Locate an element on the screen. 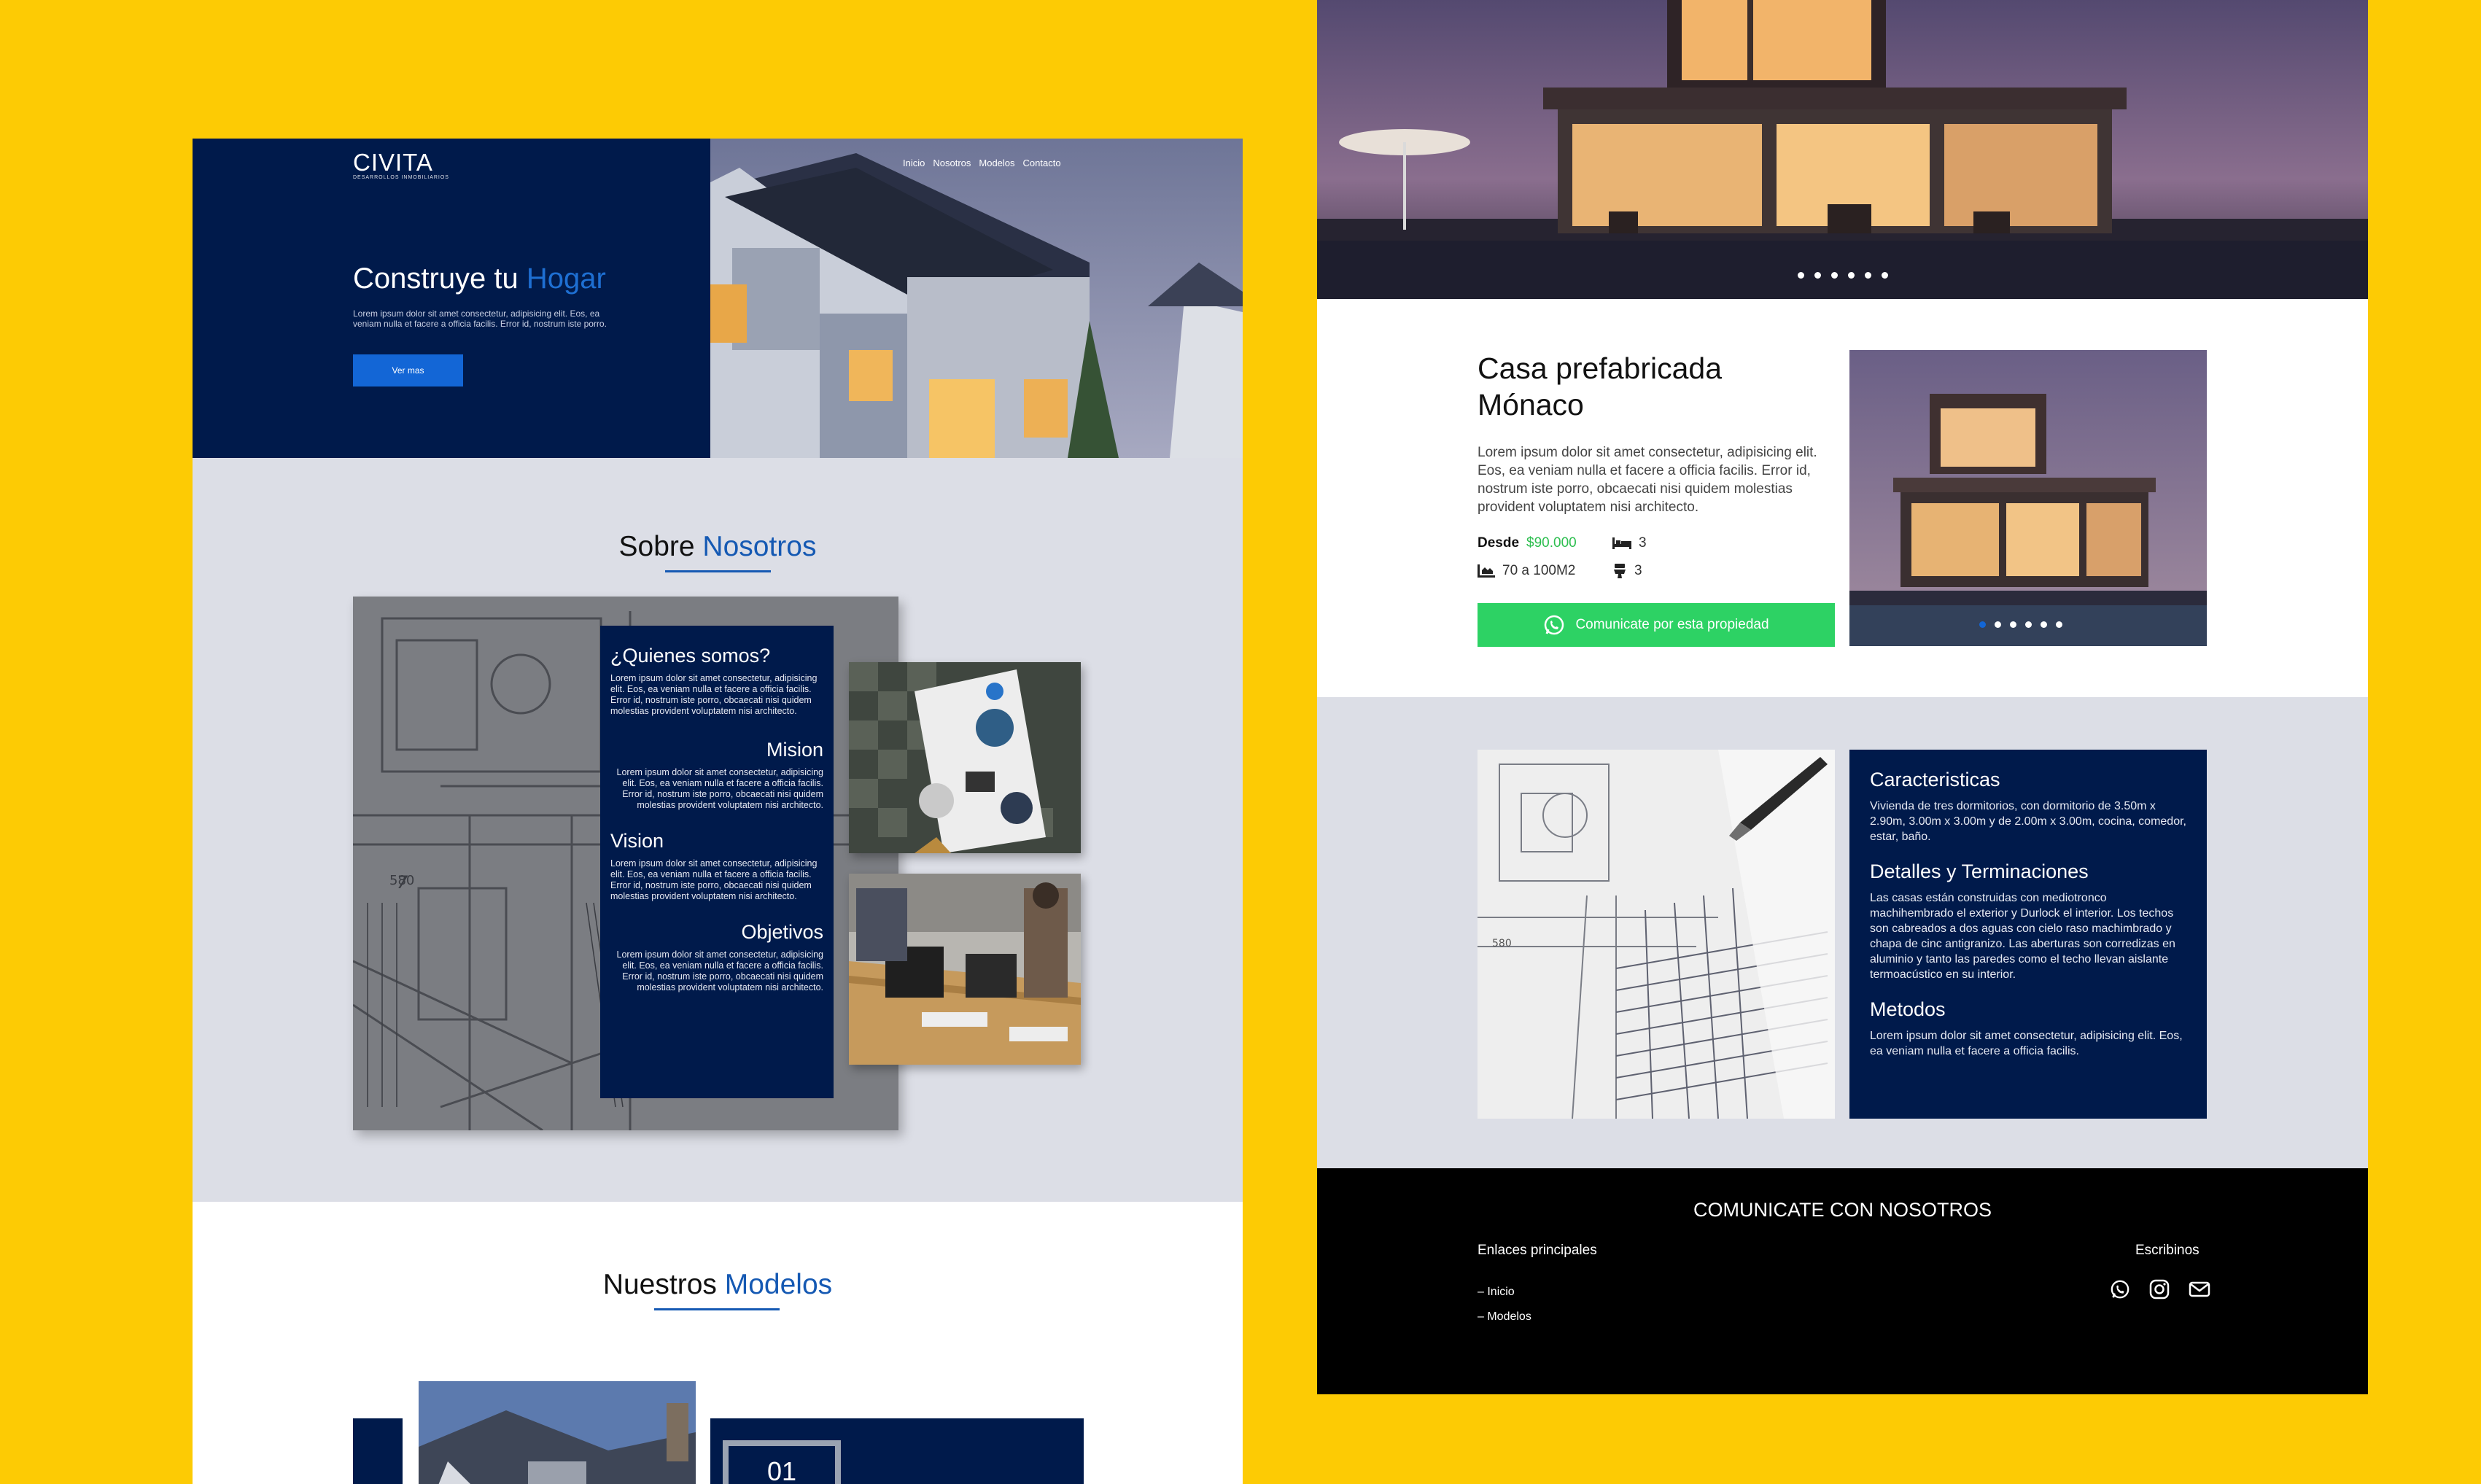 The width and height of the screenshot is (2481, 1484). models-title-text: Nuestros is located at coordinates (663, 1284).